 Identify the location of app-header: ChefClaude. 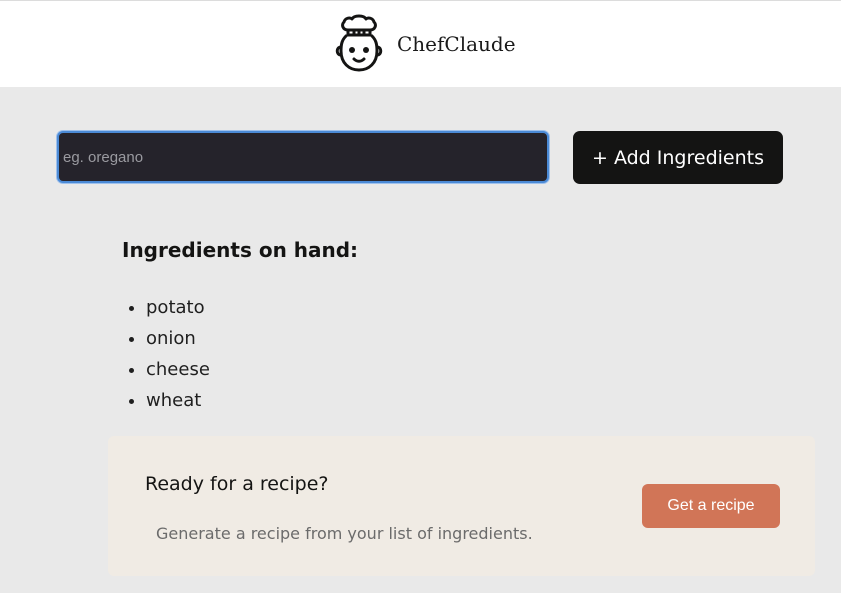
(420, 43).